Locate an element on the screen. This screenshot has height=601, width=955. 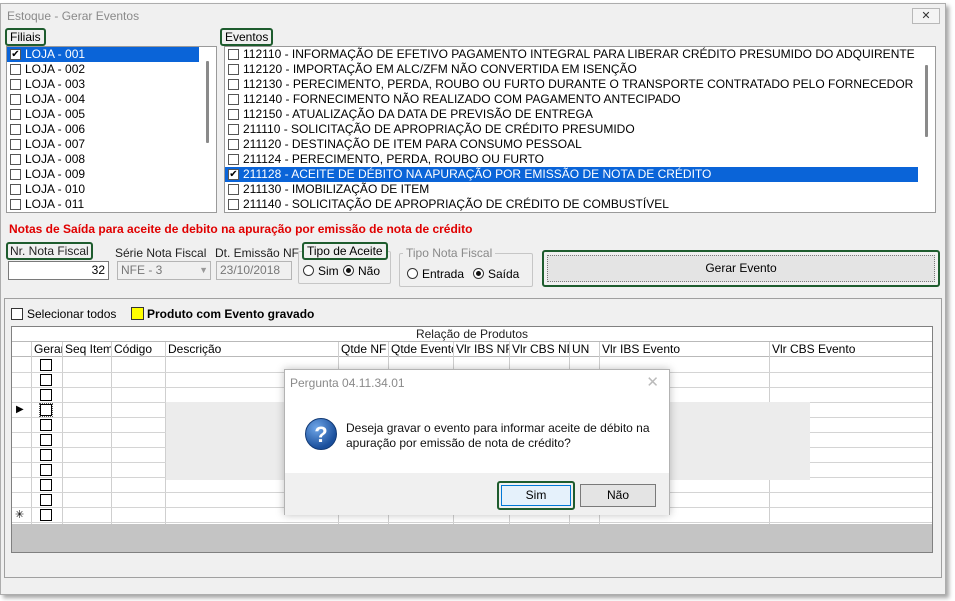
evento-checkbox: ✔ is located at coordinates (233, 174).